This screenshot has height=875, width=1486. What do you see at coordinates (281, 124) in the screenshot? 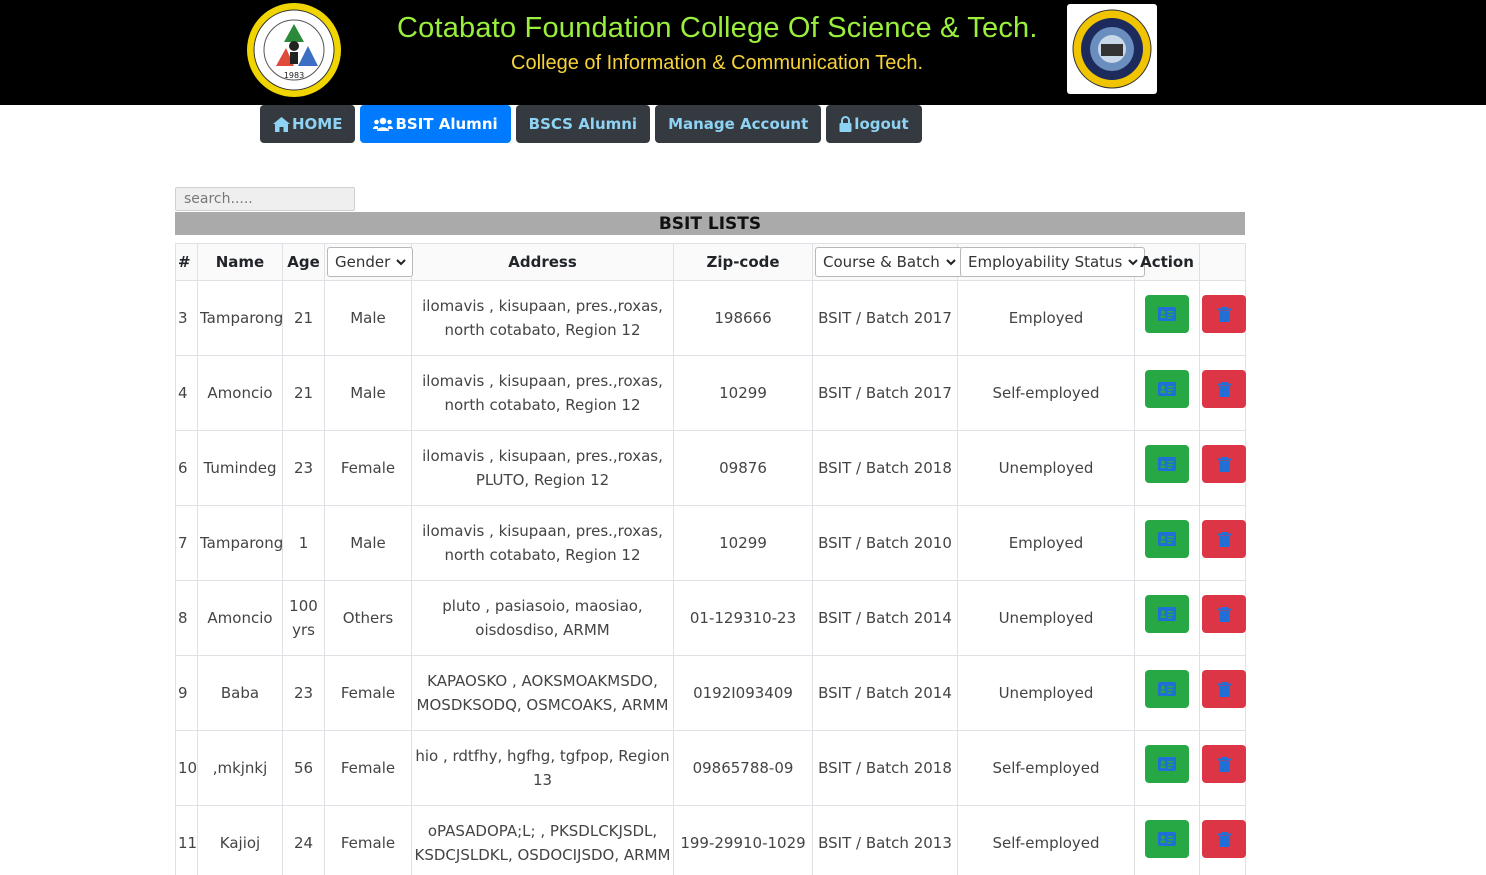
I see `home-icon` at bounding box center [281, 124].